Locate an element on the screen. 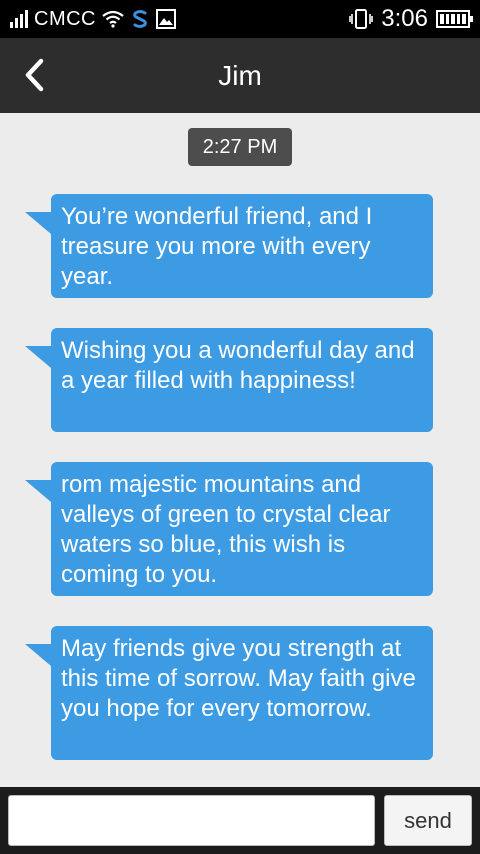  carrier-label: CMCC is located at coordinates (65, 18).